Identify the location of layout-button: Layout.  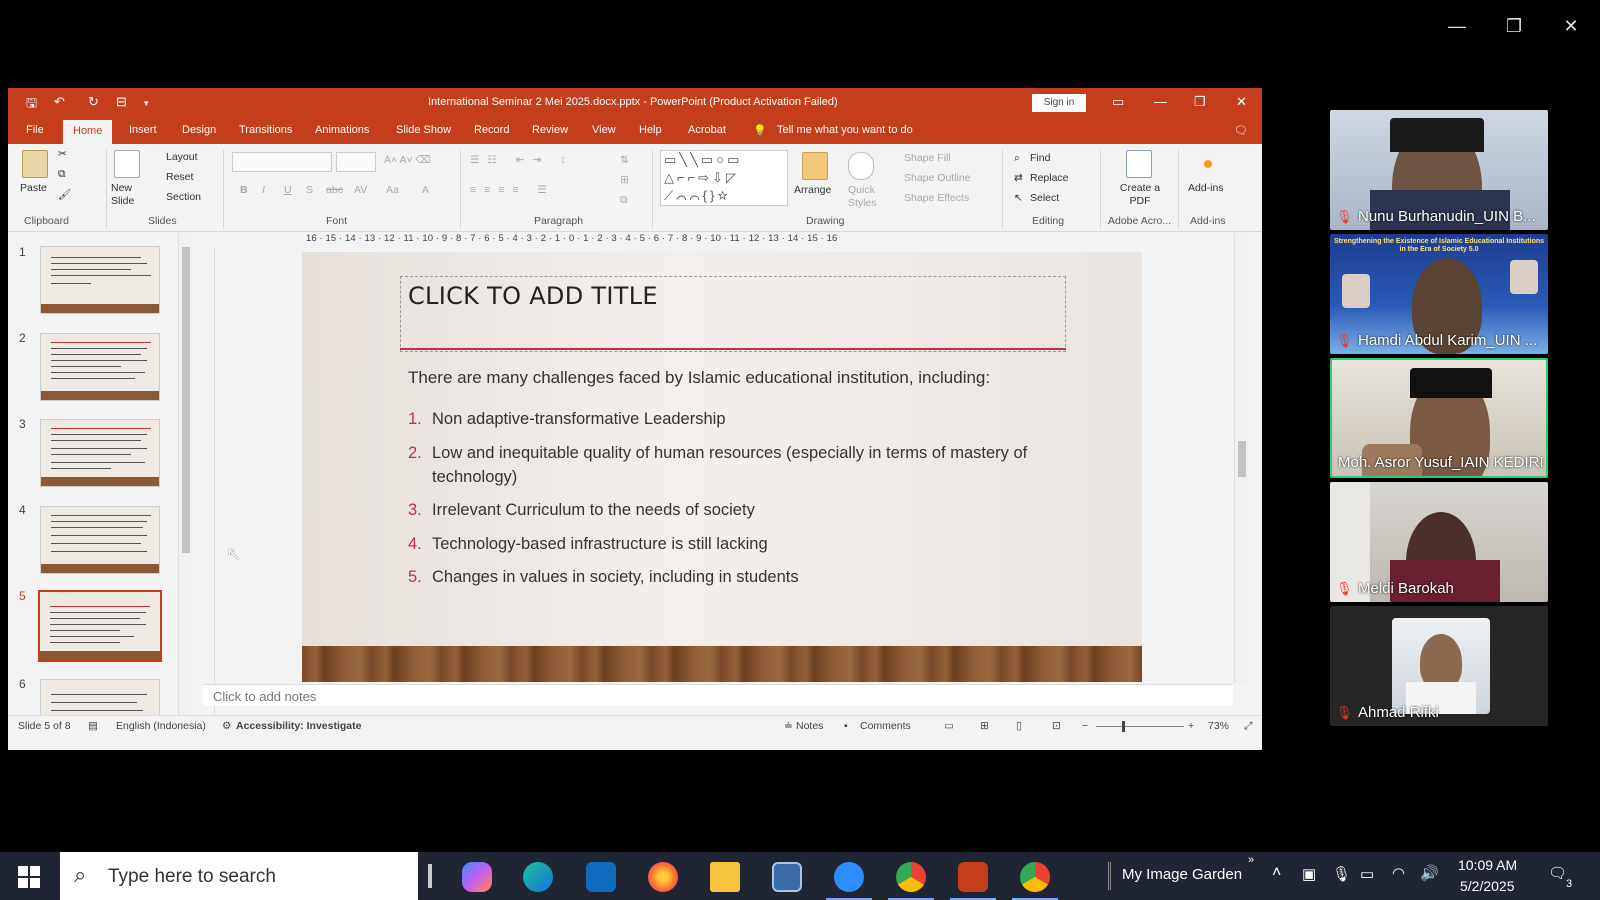
(182, 157).